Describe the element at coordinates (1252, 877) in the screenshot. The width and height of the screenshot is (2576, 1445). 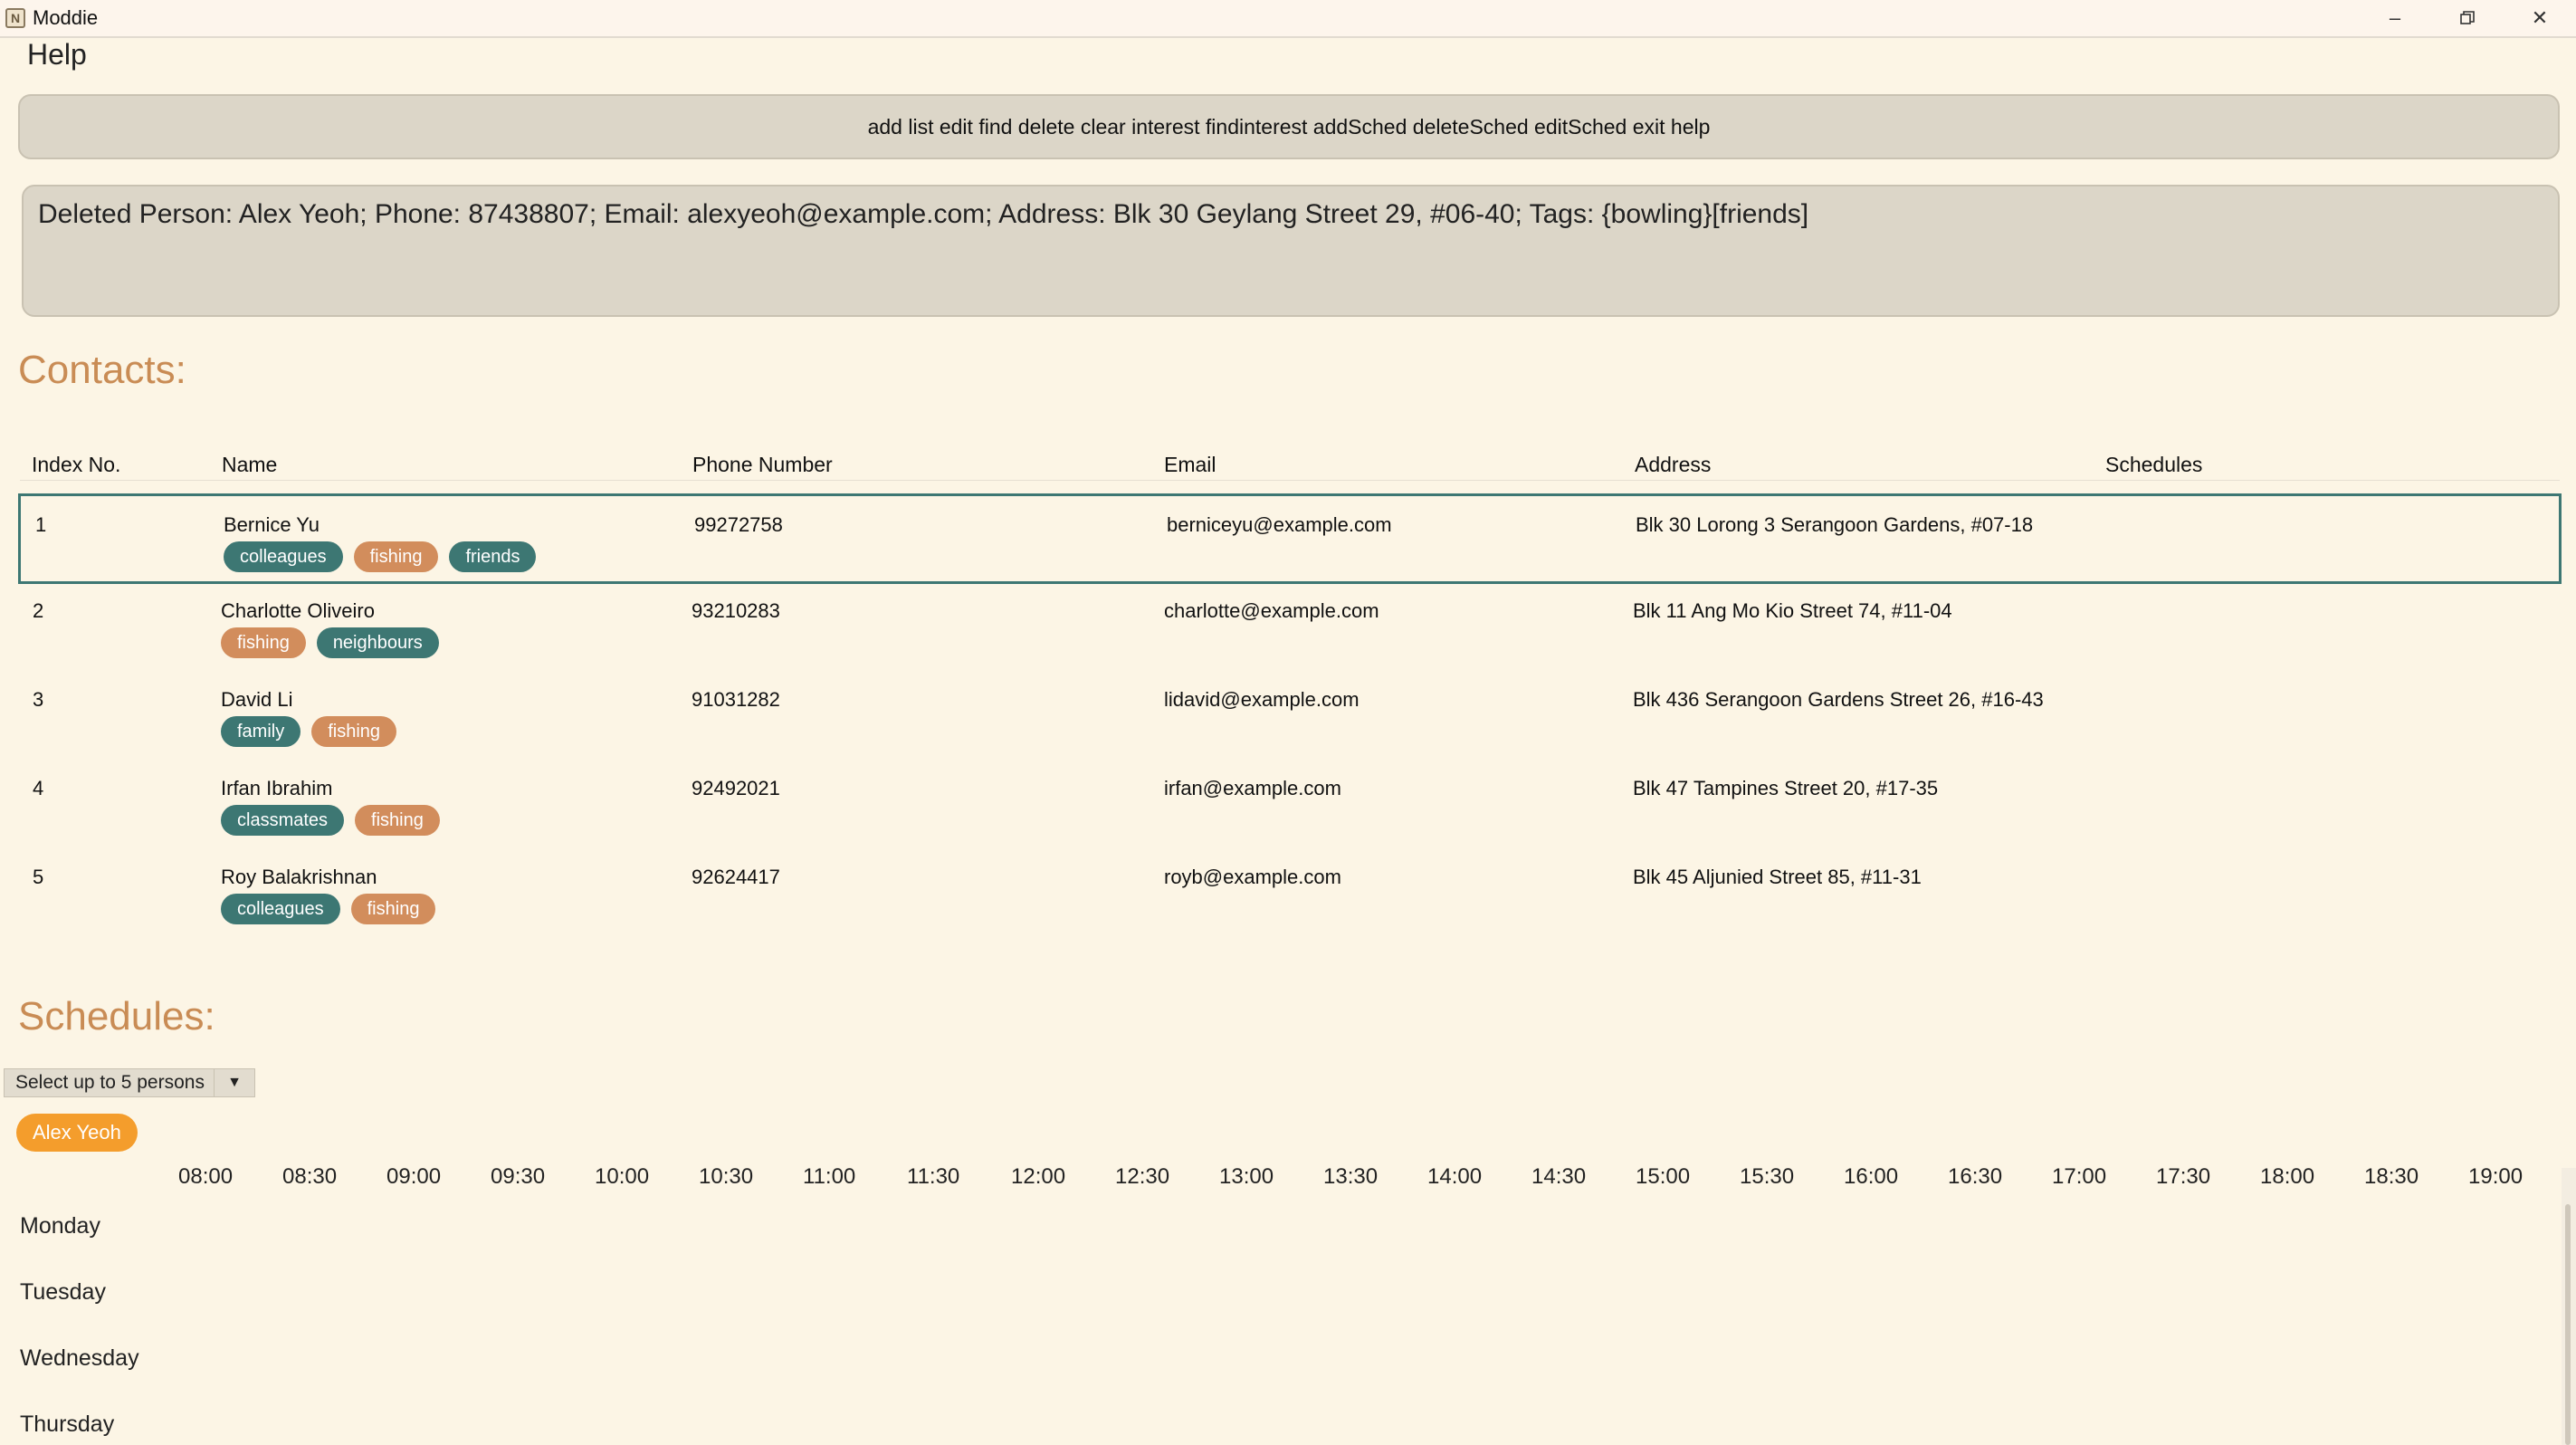
I see `contact-email: royb@example.com` at that location.